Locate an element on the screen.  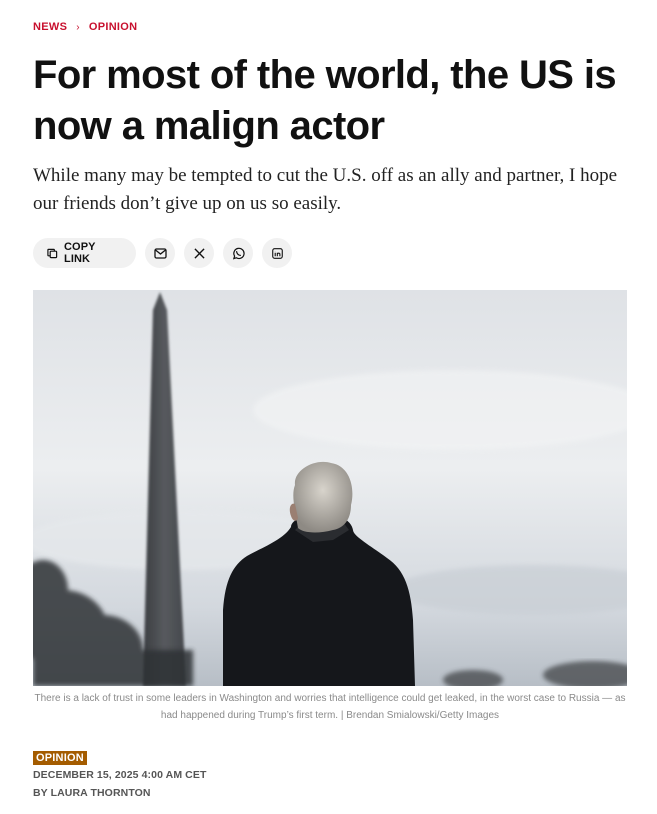
whatsapp-icon is located at coordinates (238, 253).